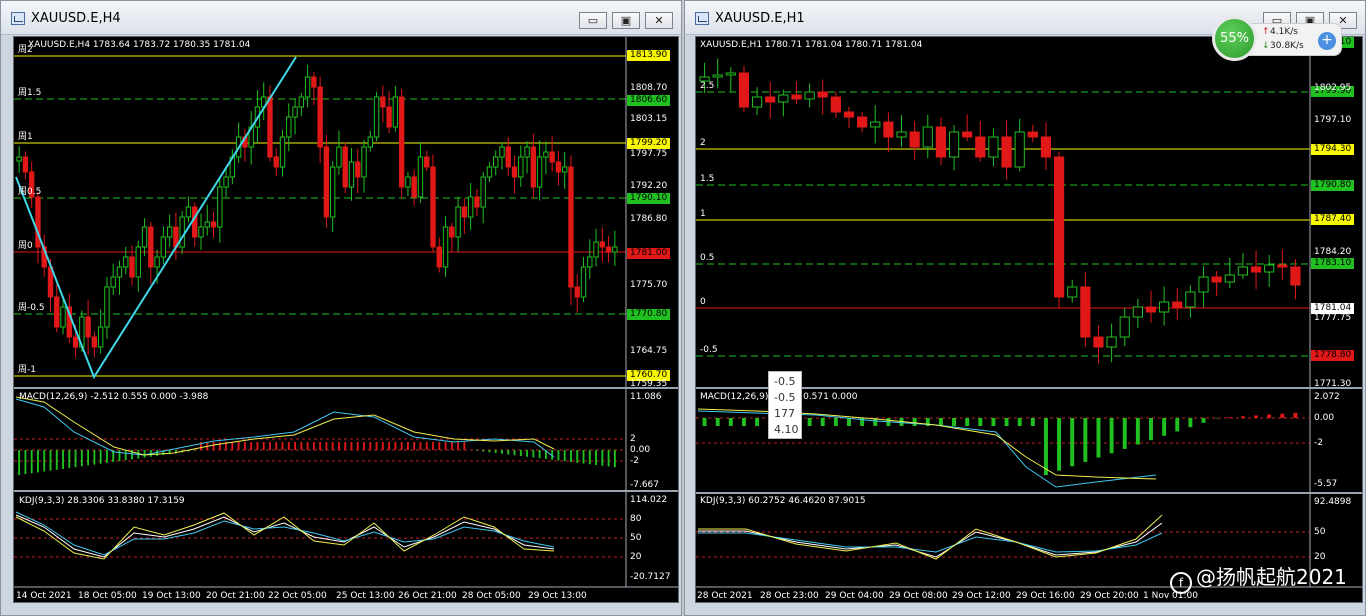  What do you see at coordinates (1333, 252) in the screenshot?
I see `price-axis-label: 1784.20` at bounding box center [1333, 252].